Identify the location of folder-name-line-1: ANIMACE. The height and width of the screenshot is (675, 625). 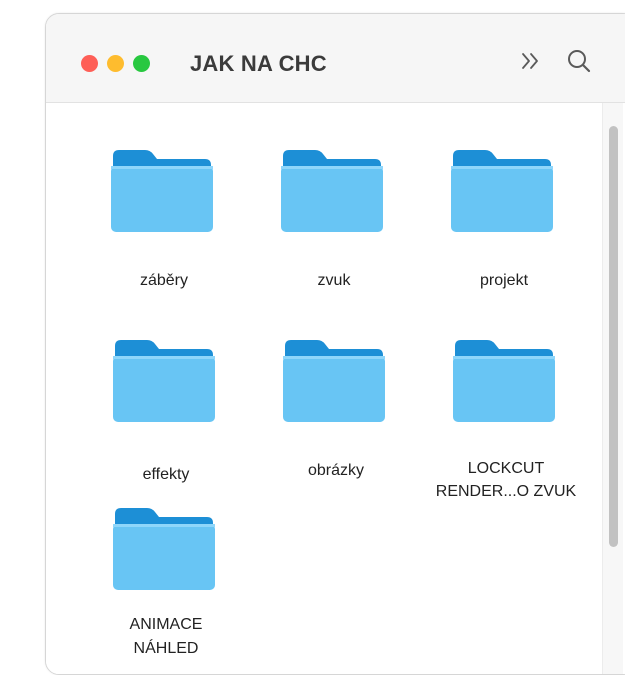
(166, 624).